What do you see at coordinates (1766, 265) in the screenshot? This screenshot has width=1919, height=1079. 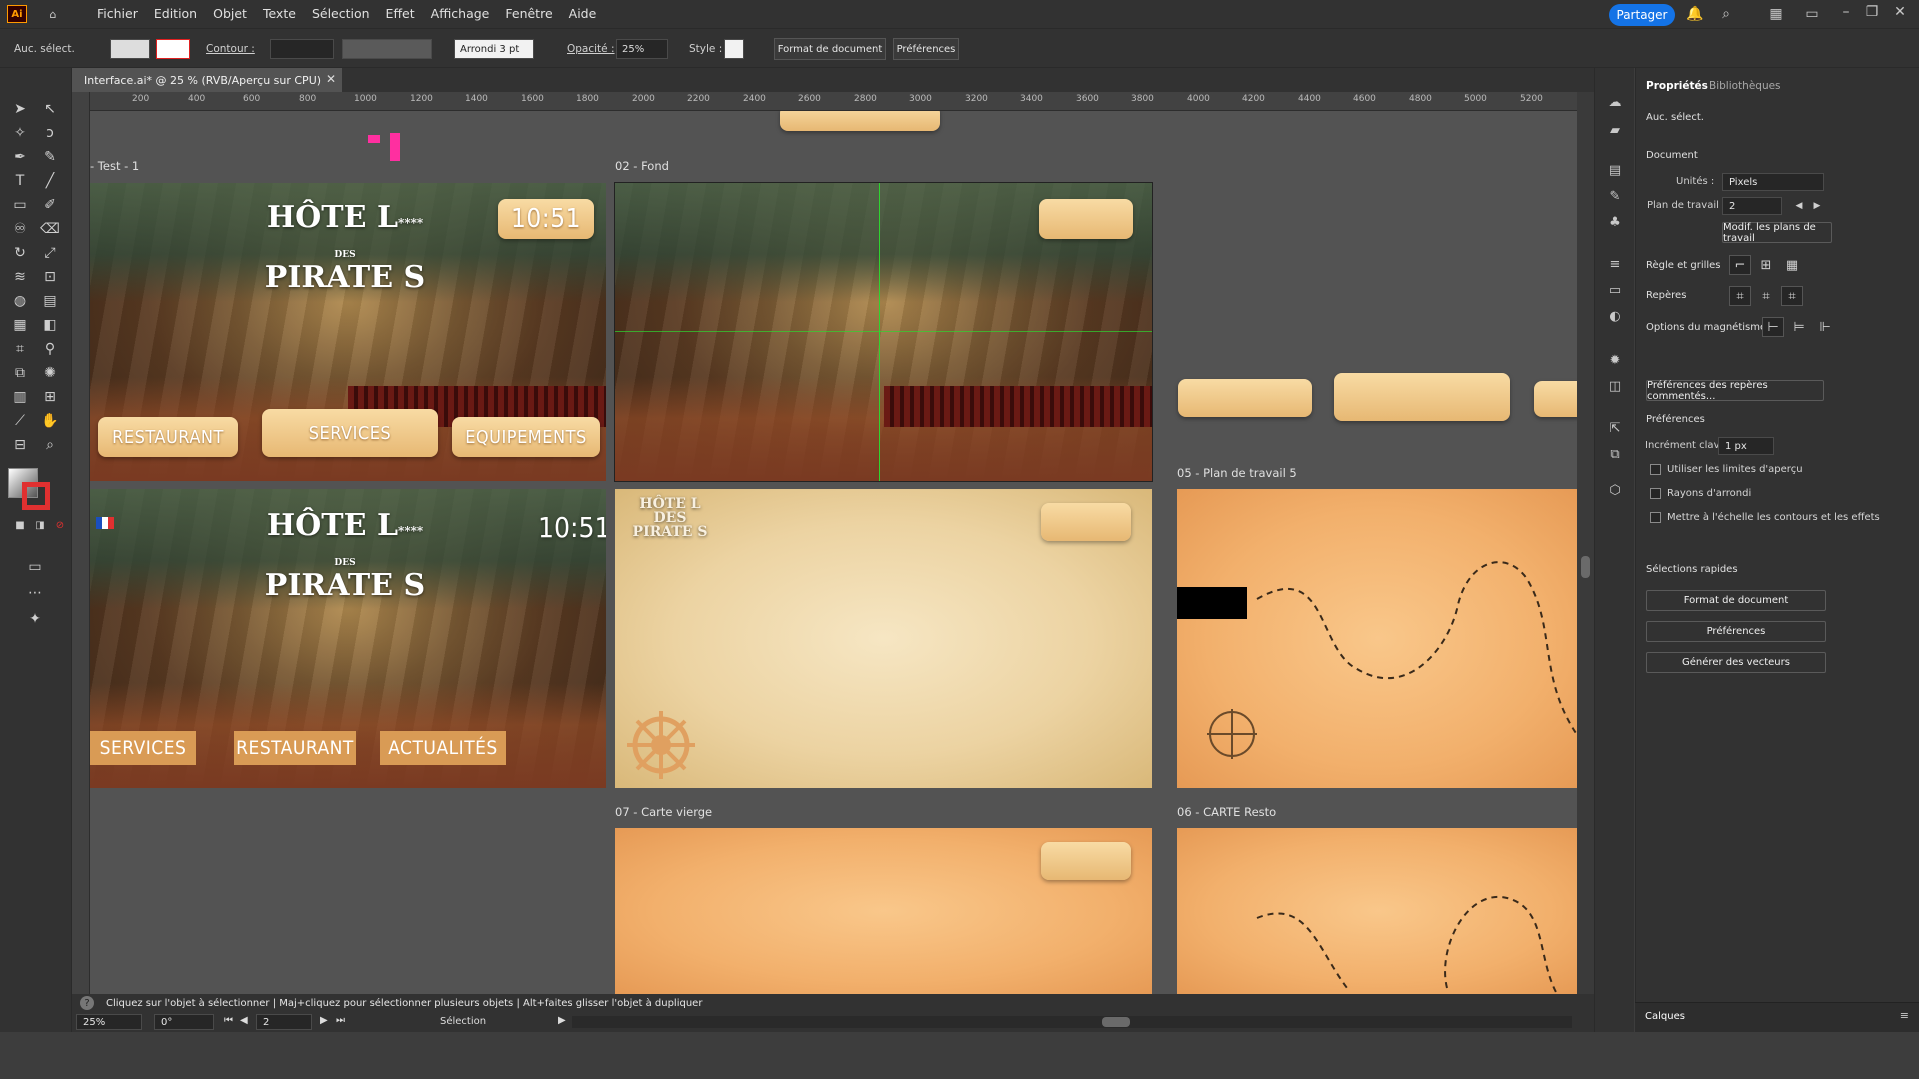 I see `grid-icon: ⊞` at bounding box center [1766, 265].